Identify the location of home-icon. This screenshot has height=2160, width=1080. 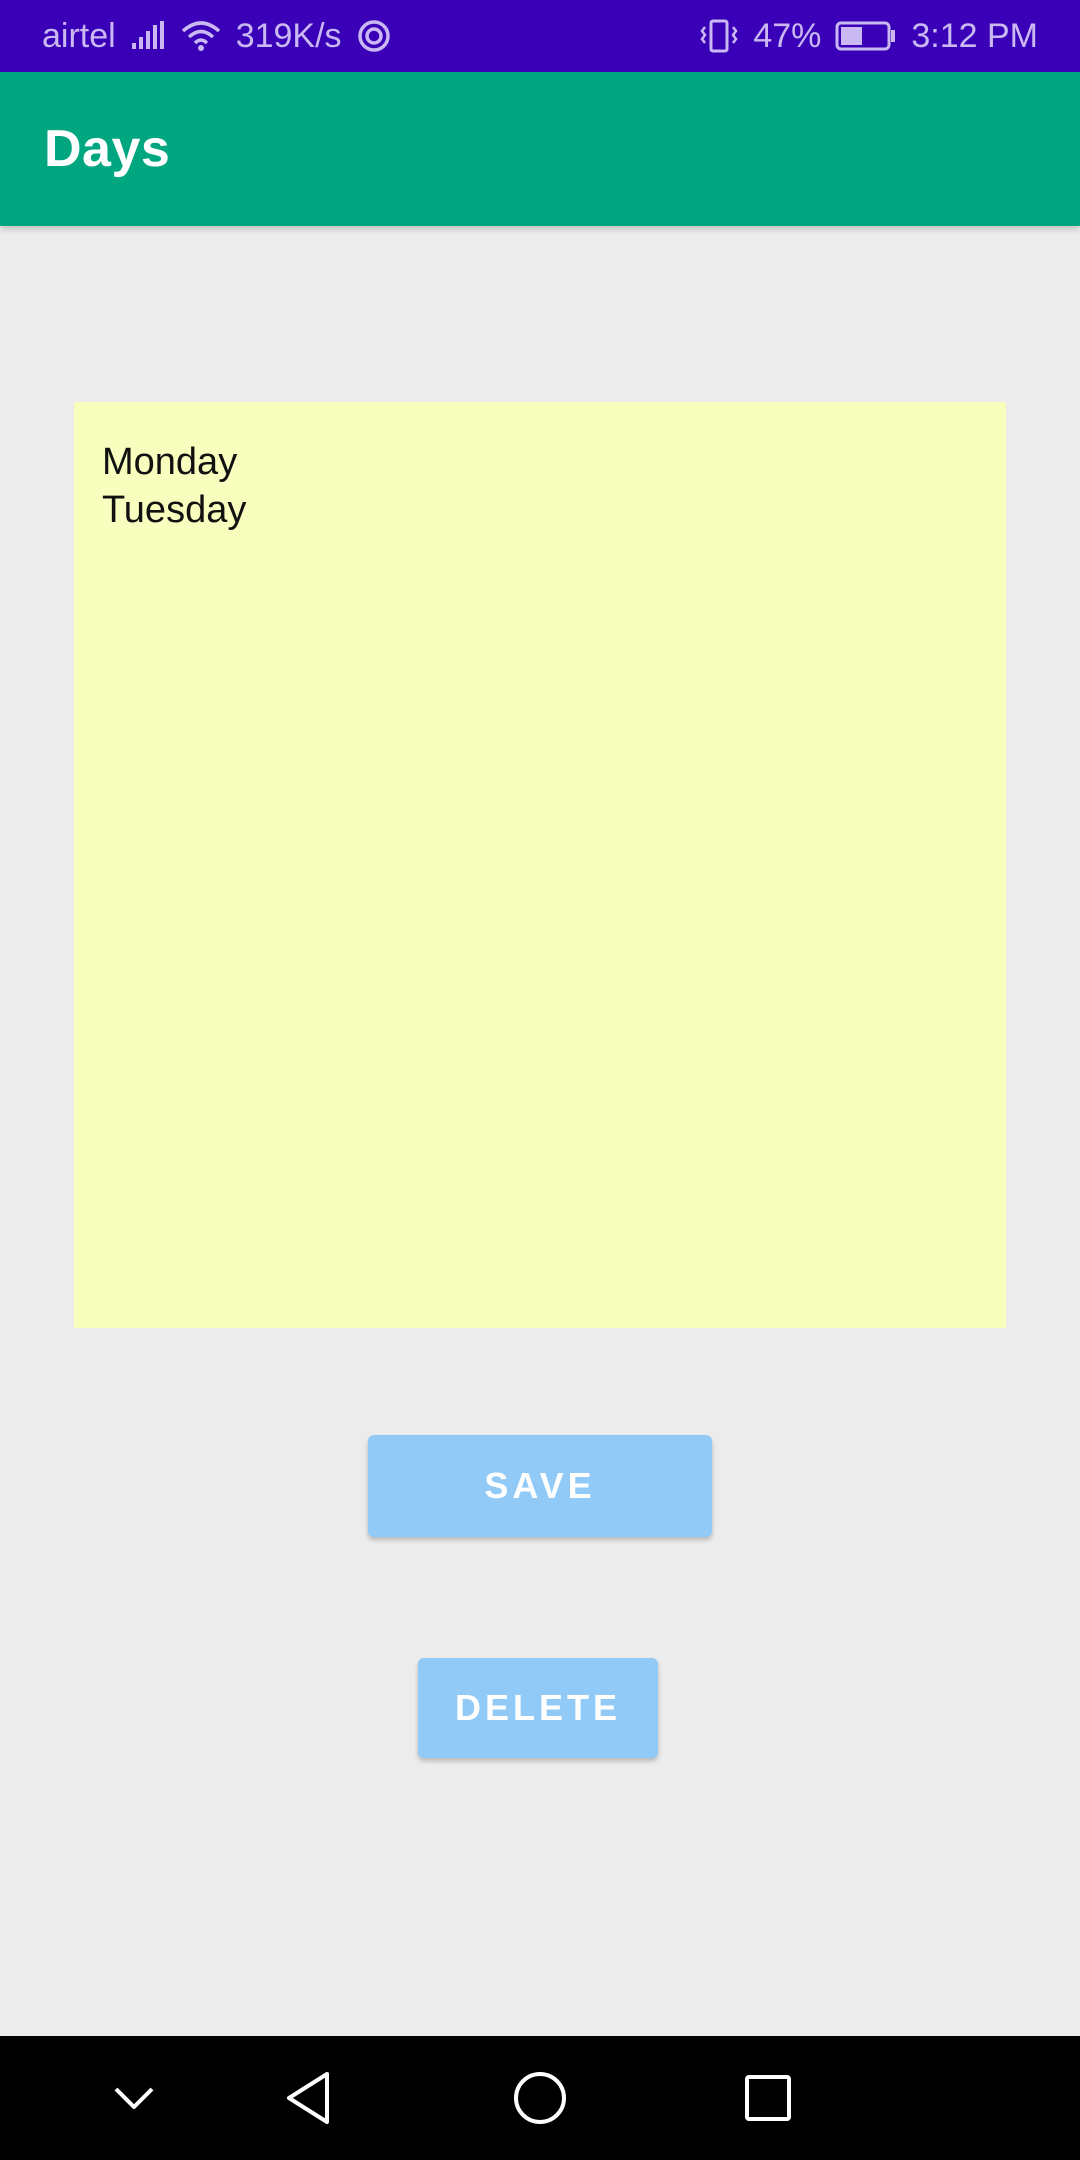
(540, 2098).